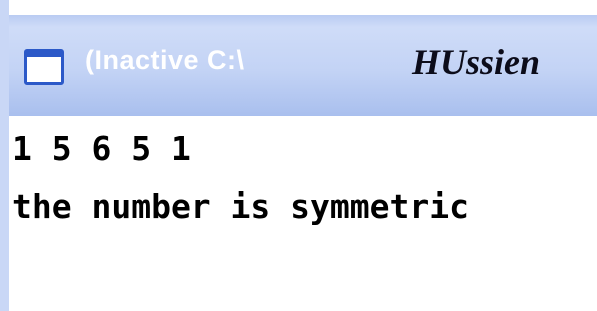 The width and height of the screenshot is (597, 311). Describe the element at coordinates (101, 148) in the screenshot. I see `console-line-numbers: 1 5 6 5 1` at that location.